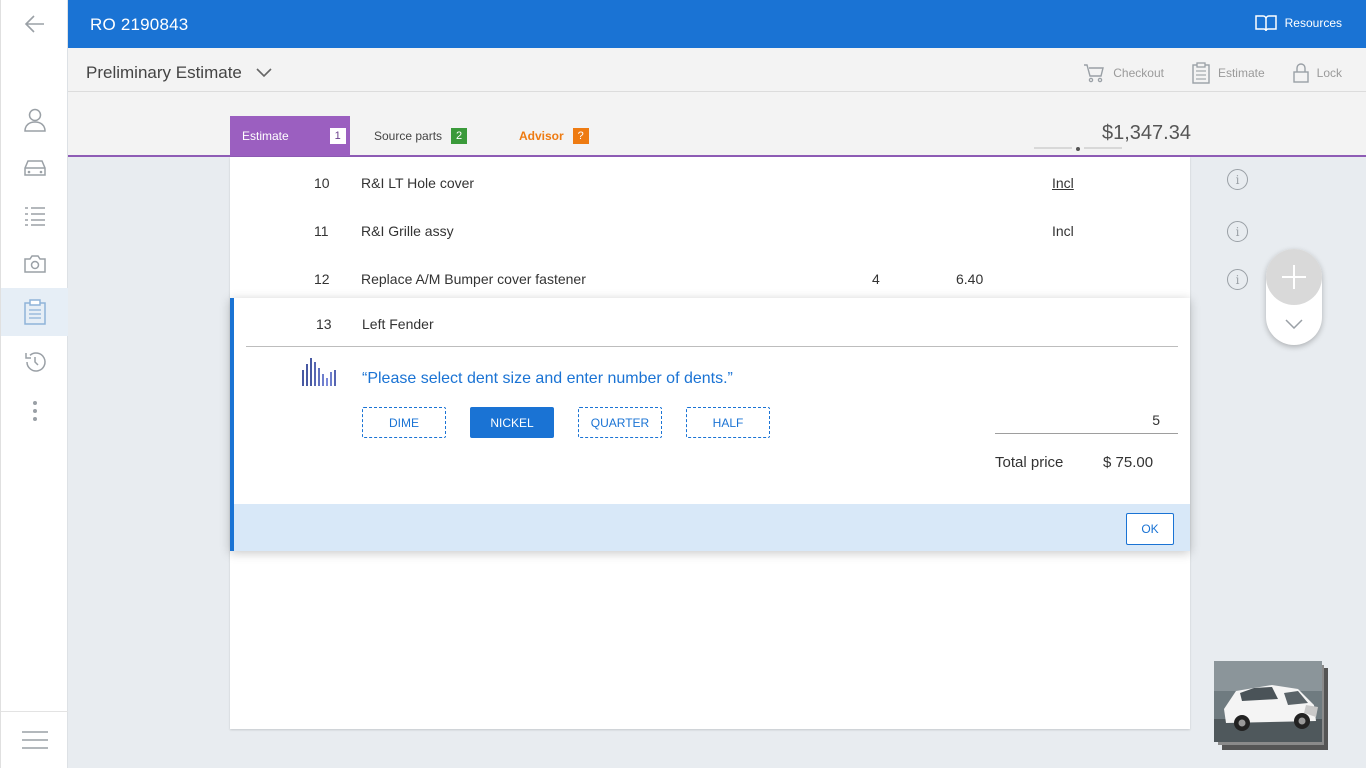 Image resolution: width=1366 pixels, height=768 pixels. Describe the element at coordinates (398, 324) in the screenshot. I see `line-description: Left Fender` at that location.